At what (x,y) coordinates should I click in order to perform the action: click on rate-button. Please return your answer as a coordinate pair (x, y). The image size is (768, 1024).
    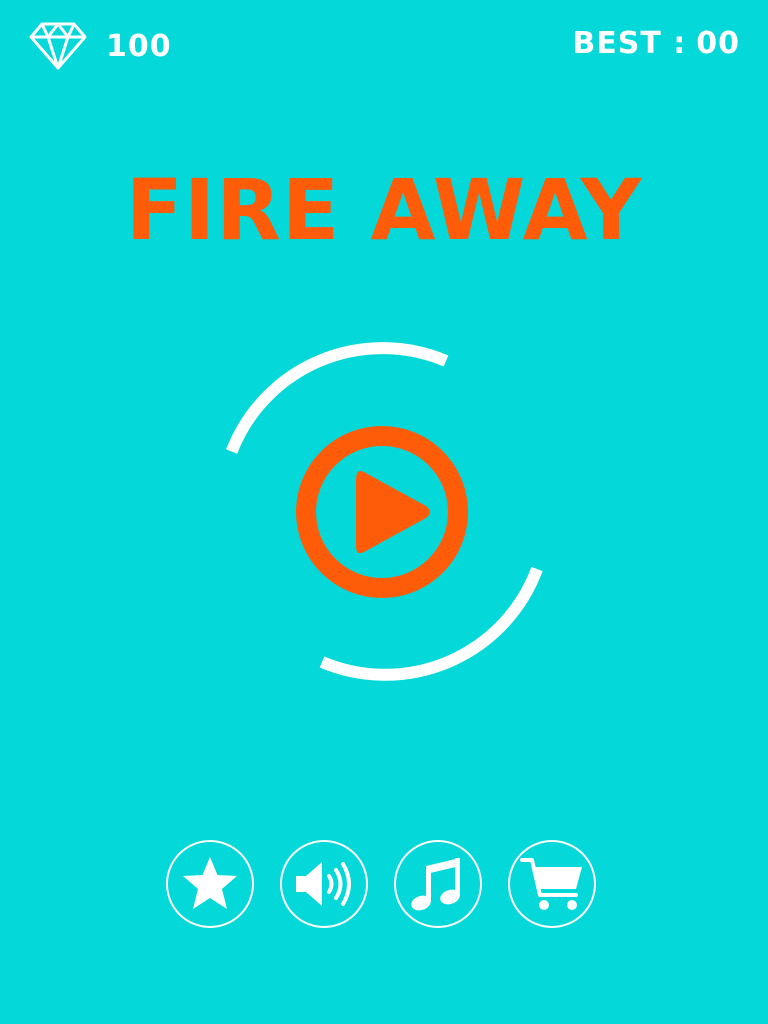
    Looking at the image, I should click on (210, 884).